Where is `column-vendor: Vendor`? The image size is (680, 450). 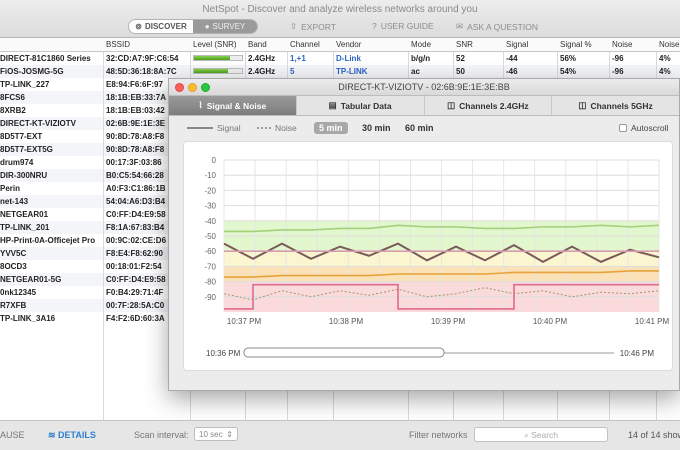 column-vendor: Vendor is located at coordinates (348, 44).